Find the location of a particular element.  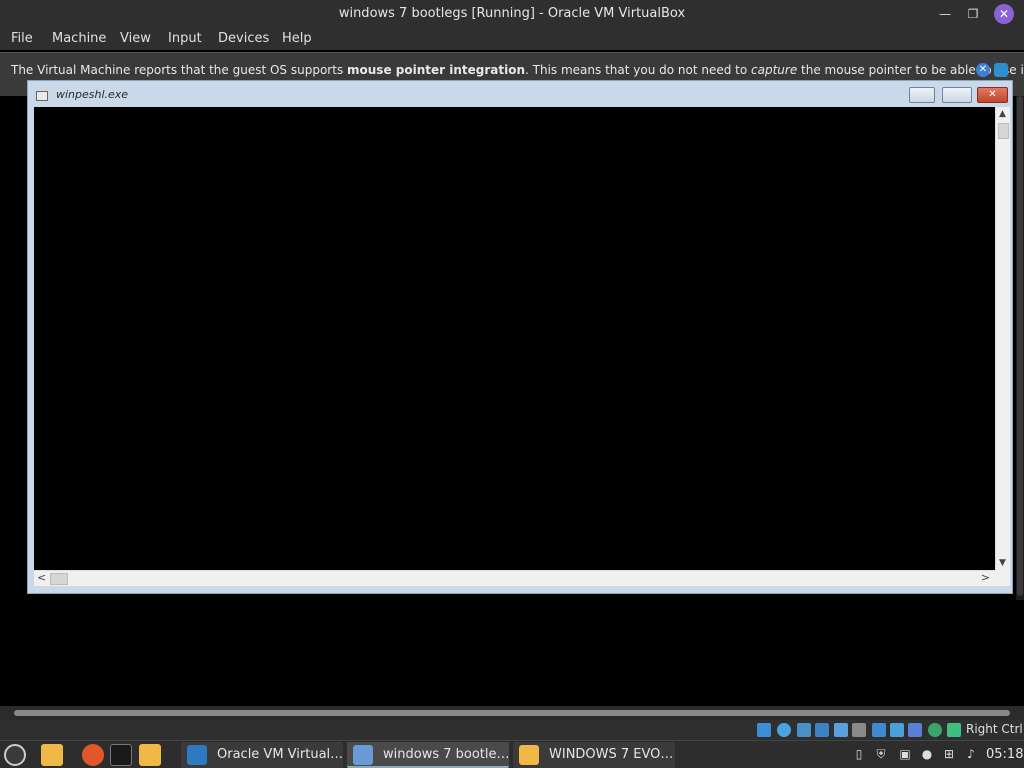

scroll-left-icon: < is located at coordinates (41, 577).